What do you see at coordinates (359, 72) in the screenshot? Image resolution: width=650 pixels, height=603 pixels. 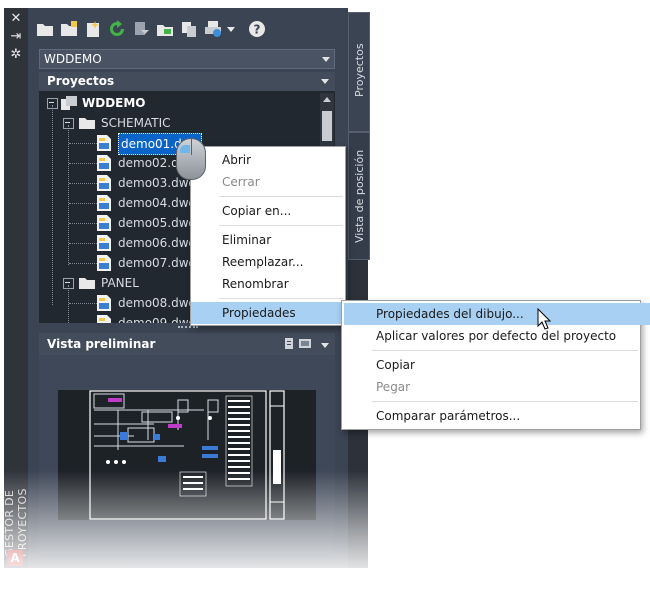 I see `tab-projects: Proyectos` at bounding box center [359, 72].